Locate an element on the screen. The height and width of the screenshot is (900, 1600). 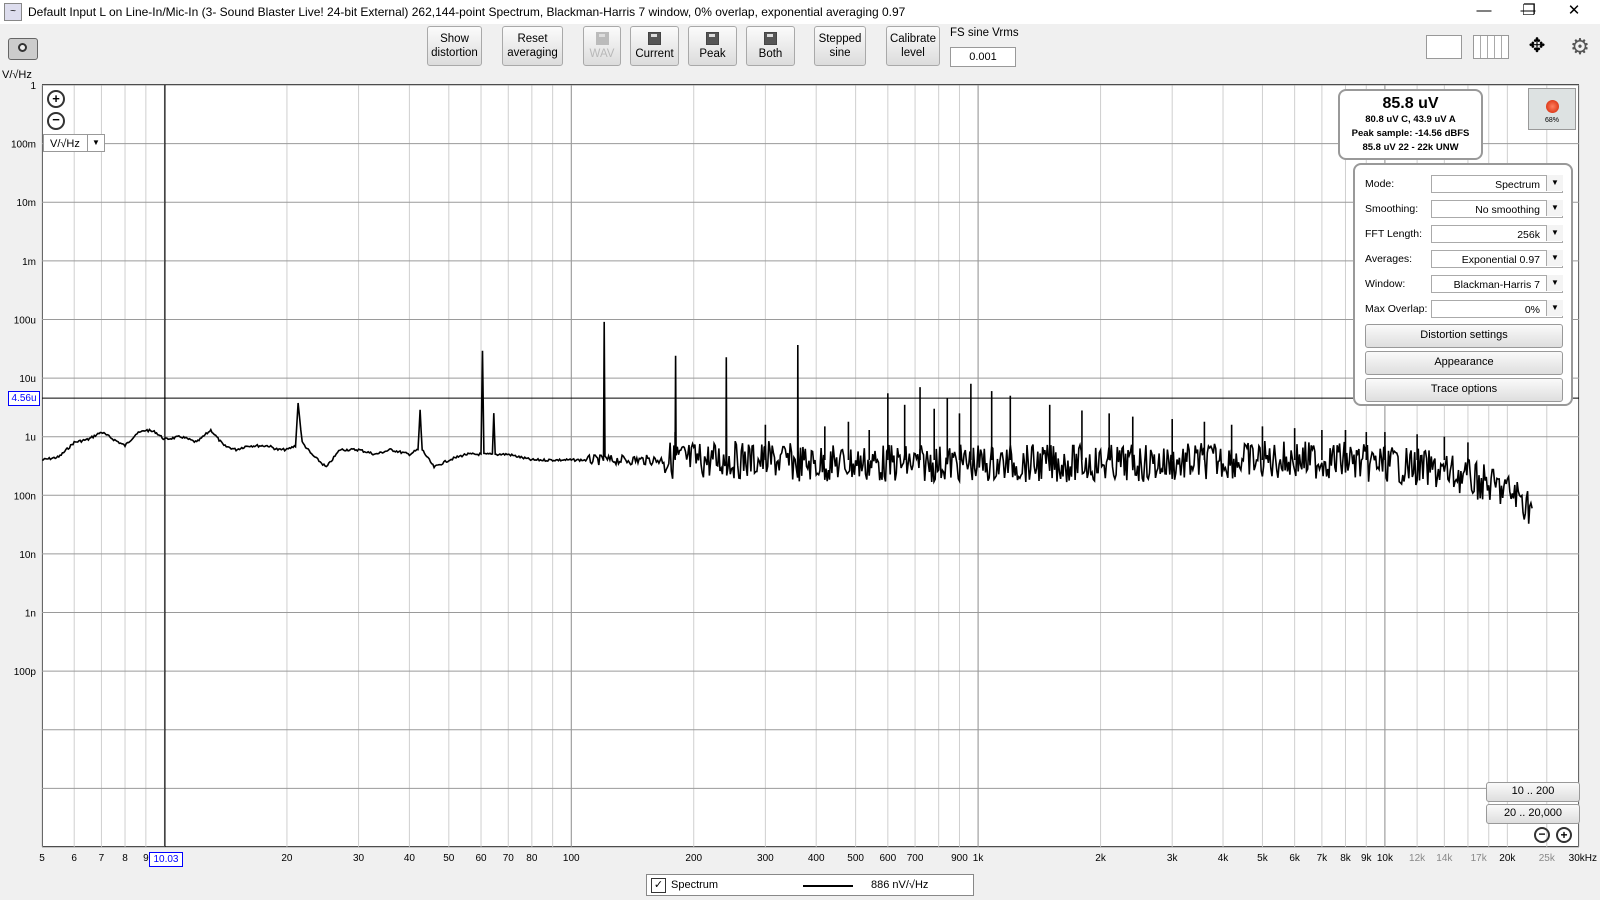
x-tick-label: 17k is located at coordinates (1479, 858).